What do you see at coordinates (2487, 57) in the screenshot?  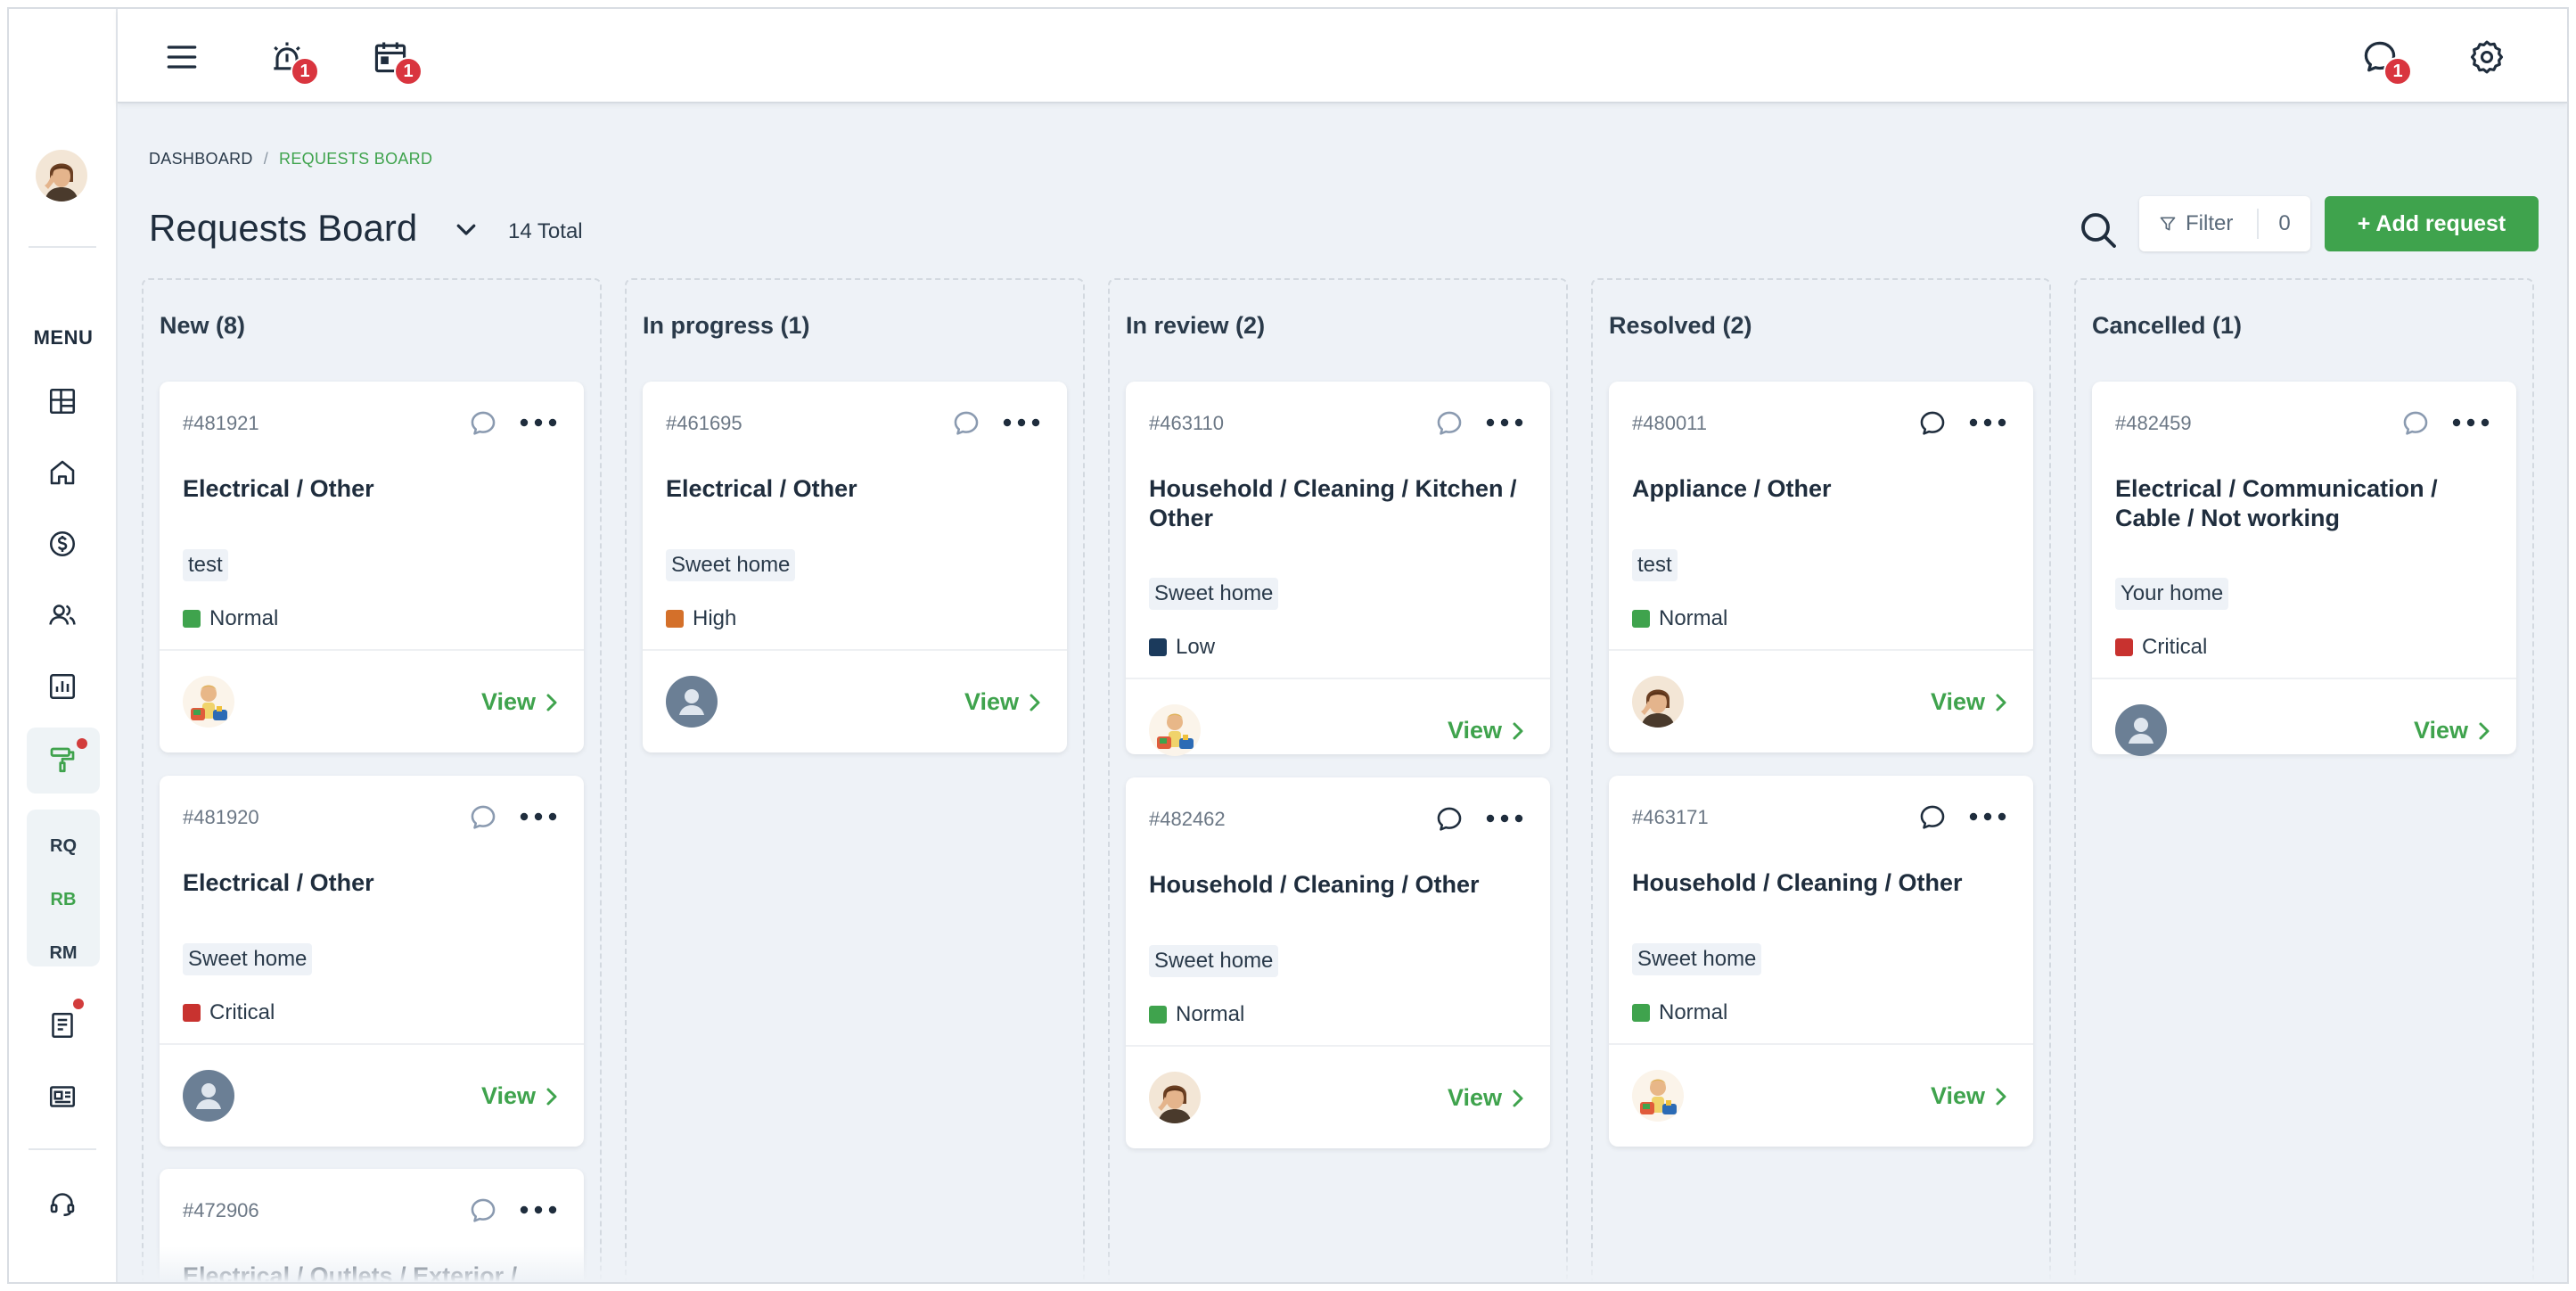 I see `gear-icon` at bounding box center [2487, 57].